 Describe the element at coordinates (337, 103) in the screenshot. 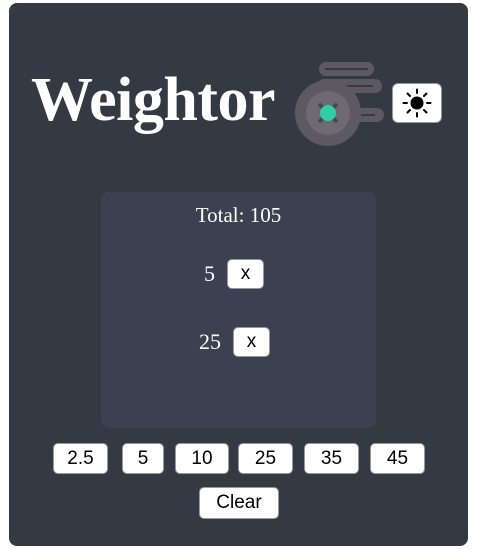

I see `dumbbell-plates-logo-icon` at that location.